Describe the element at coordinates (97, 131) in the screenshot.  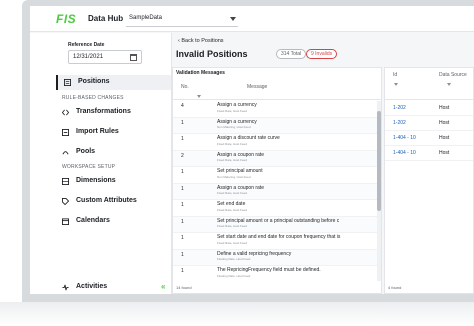
I see `sidebar-item-label: Import Rules` at that location.